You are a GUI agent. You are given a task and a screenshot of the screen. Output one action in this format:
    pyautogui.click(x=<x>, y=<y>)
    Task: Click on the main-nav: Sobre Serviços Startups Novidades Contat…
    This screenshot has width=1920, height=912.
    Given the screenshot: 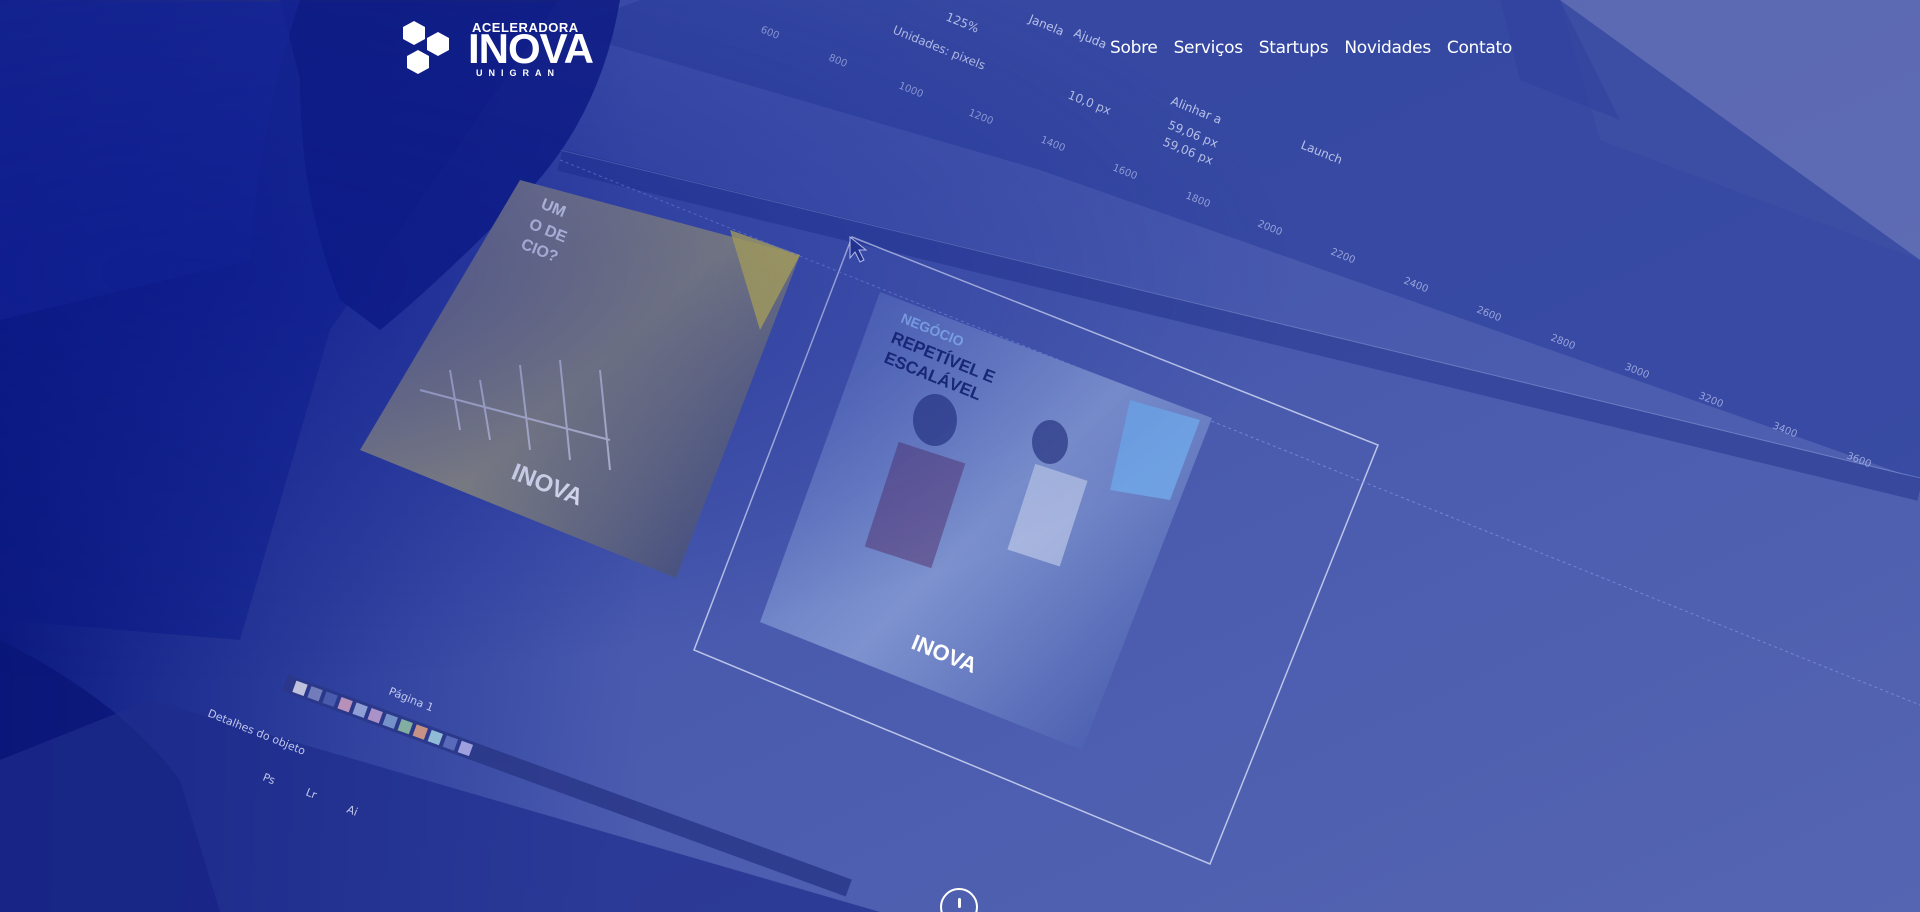 What is the action you would take?
    pyautogui.click(x=1319, y=48)
    